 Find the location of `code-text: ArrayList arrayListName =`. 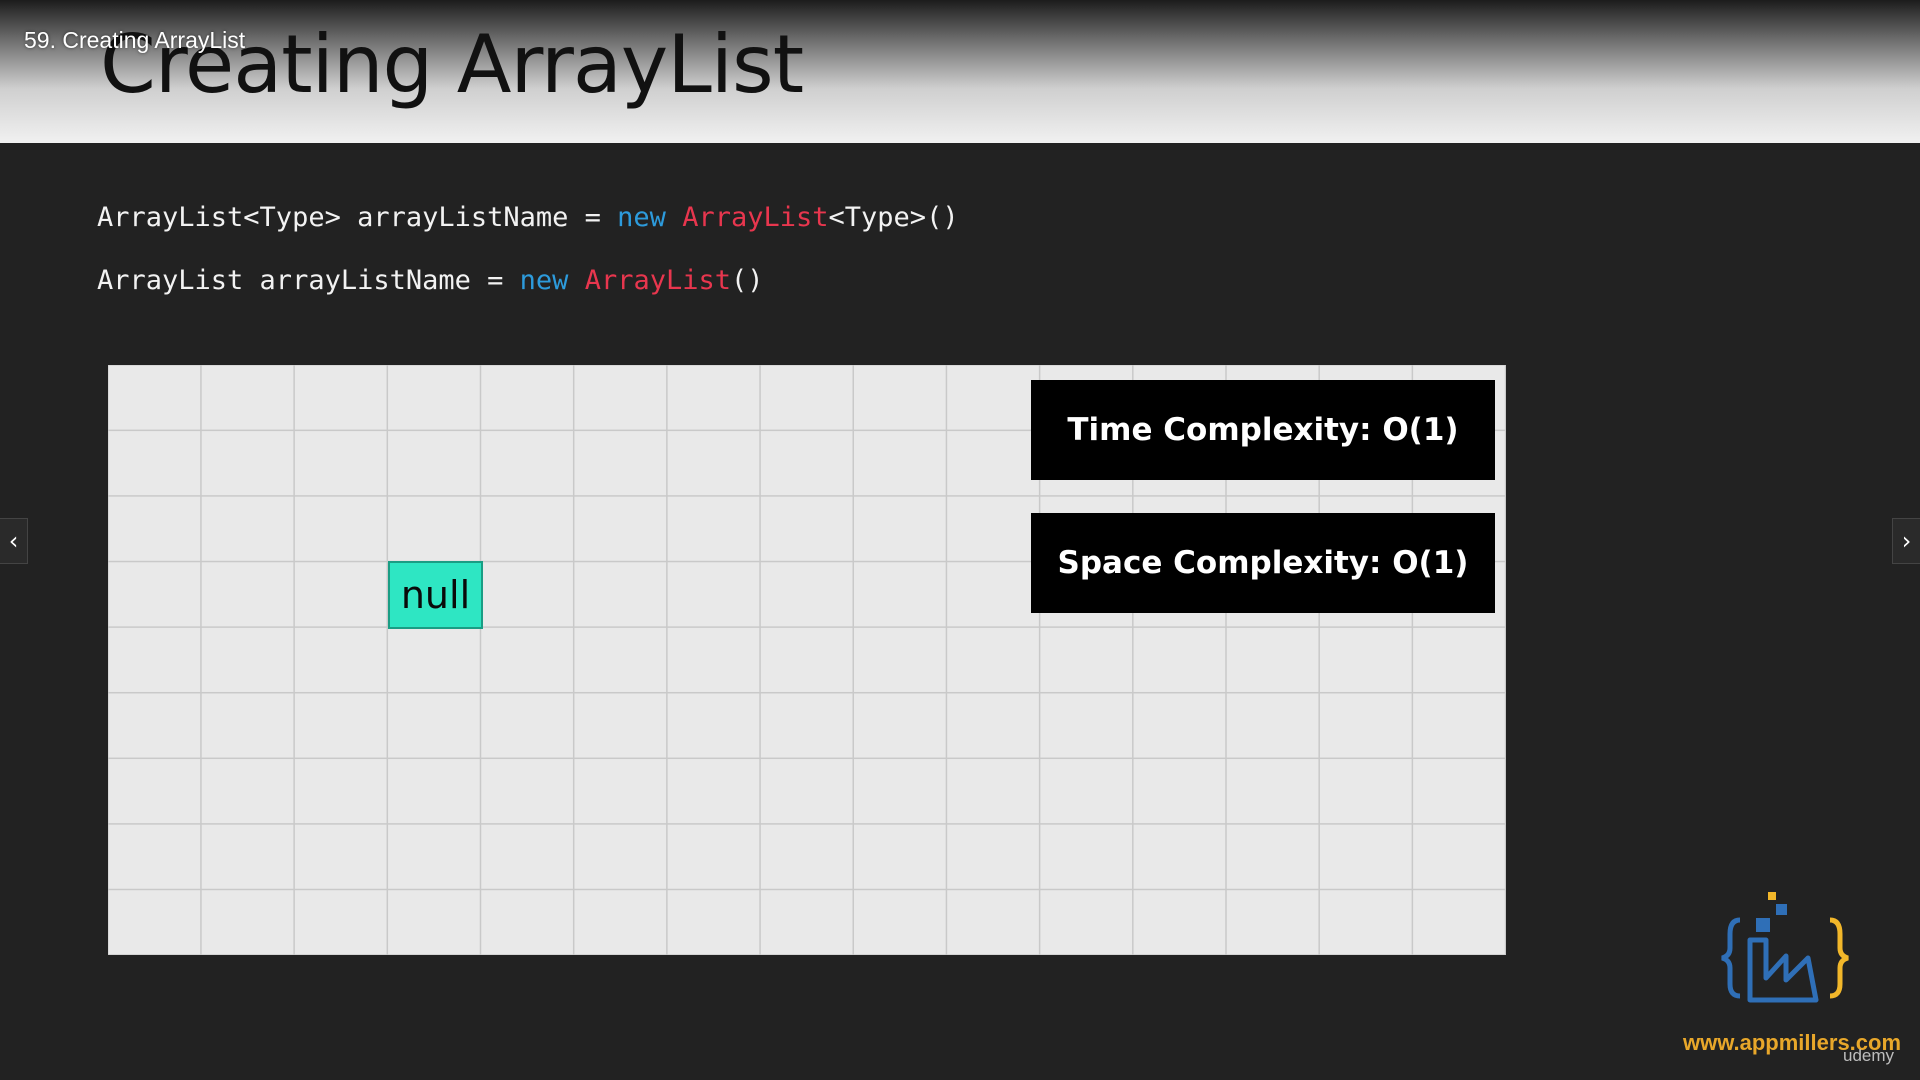

code-text: ArrayList arrayListName = is located at coordinates (308, 280).